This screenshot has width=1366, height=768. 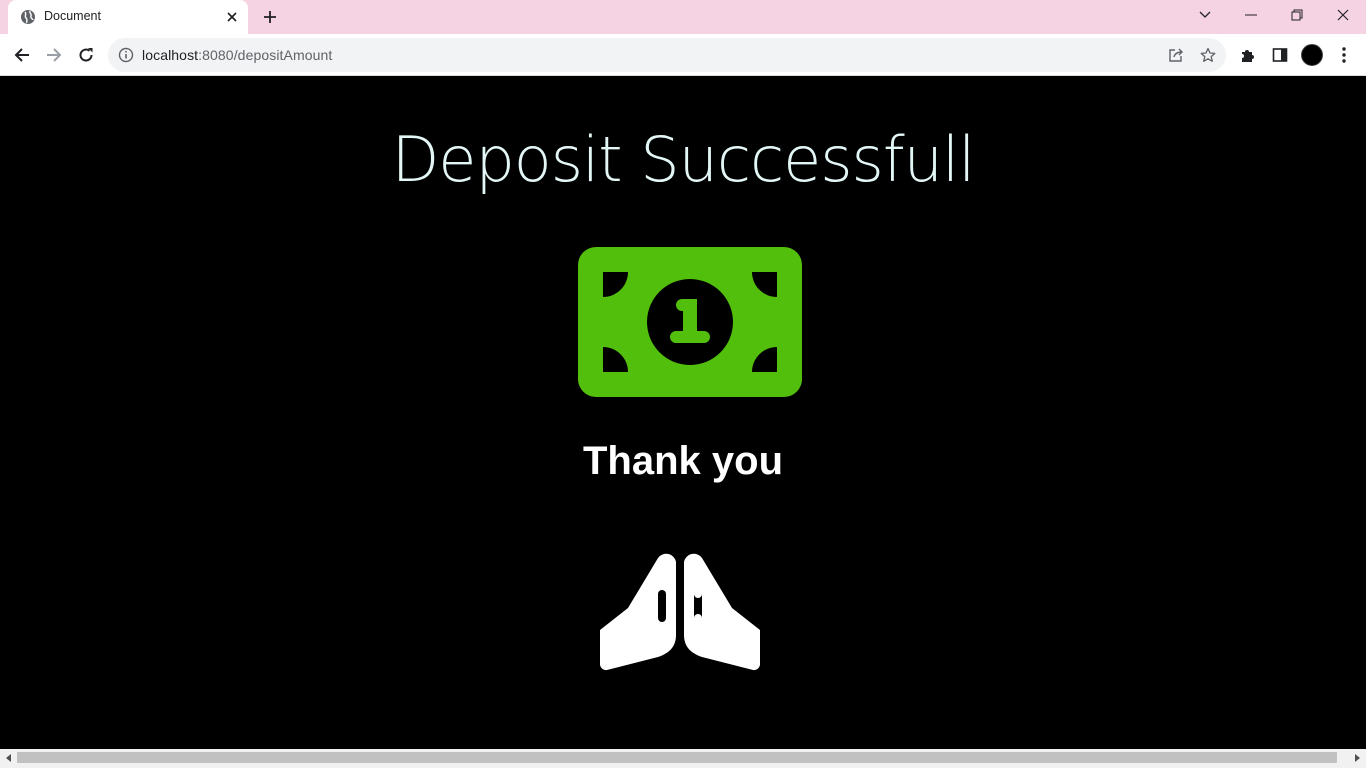 I want to click on back-arrow-icon, so click(x=22, y=55).